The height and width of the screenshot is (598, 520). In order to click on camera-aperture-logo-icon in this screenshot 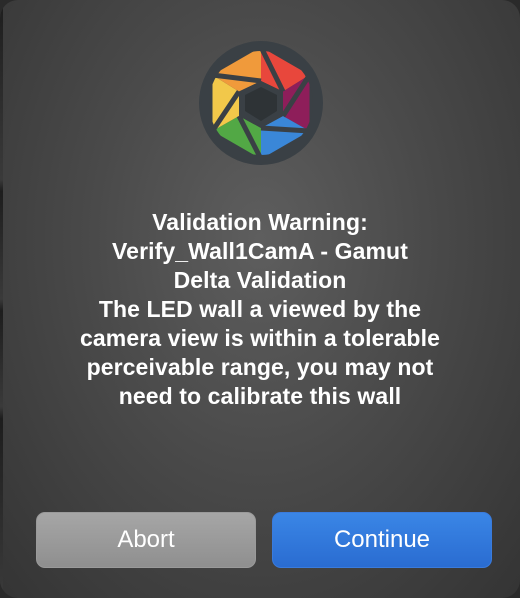, I will do `click(261, 103)`.